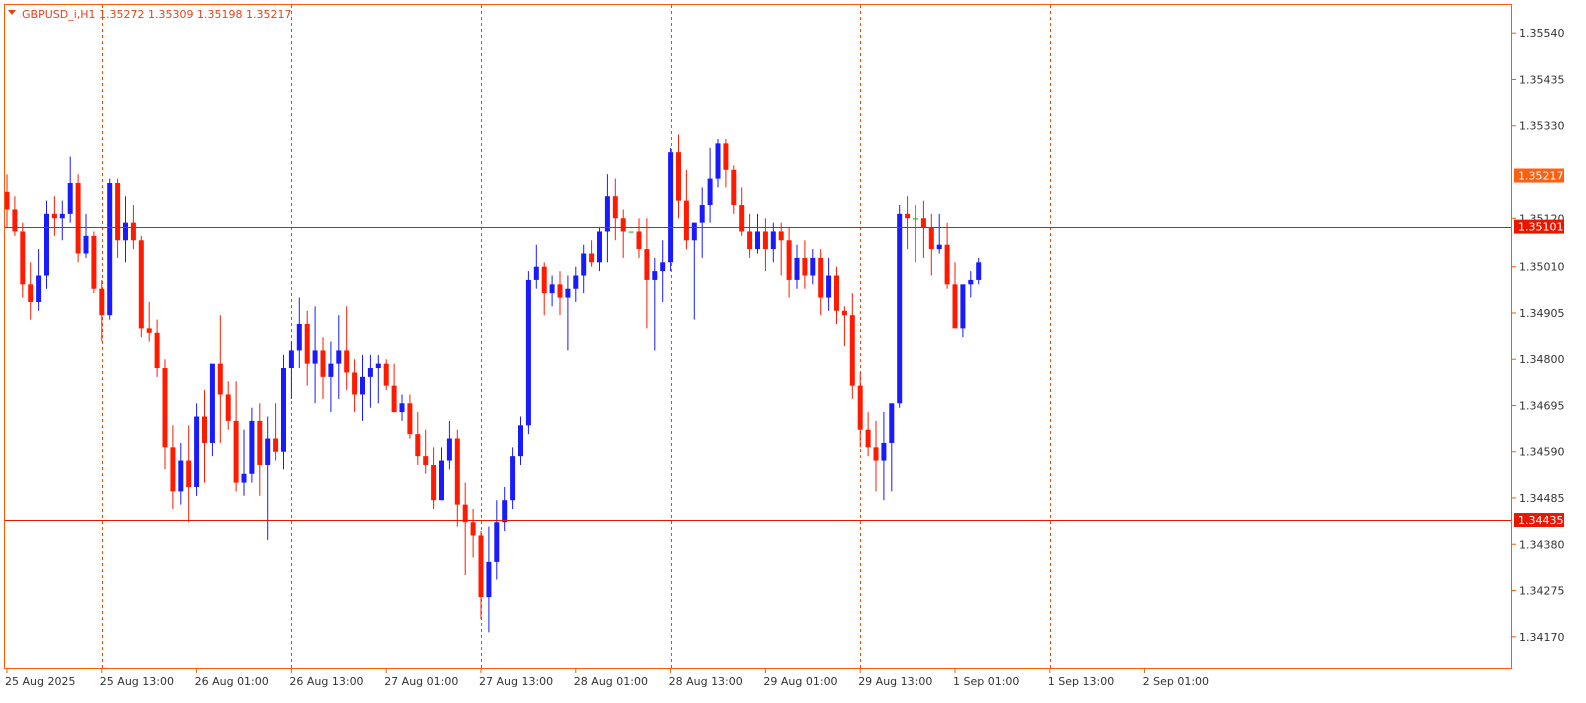 Image resolution: width=1586 pixels, height=703 pixels. What do you see at coordinates (1081, 681) in the screenshot?
I see `time-tick-label: 1 Sep 13:00` at bounding box center [1081, 681].